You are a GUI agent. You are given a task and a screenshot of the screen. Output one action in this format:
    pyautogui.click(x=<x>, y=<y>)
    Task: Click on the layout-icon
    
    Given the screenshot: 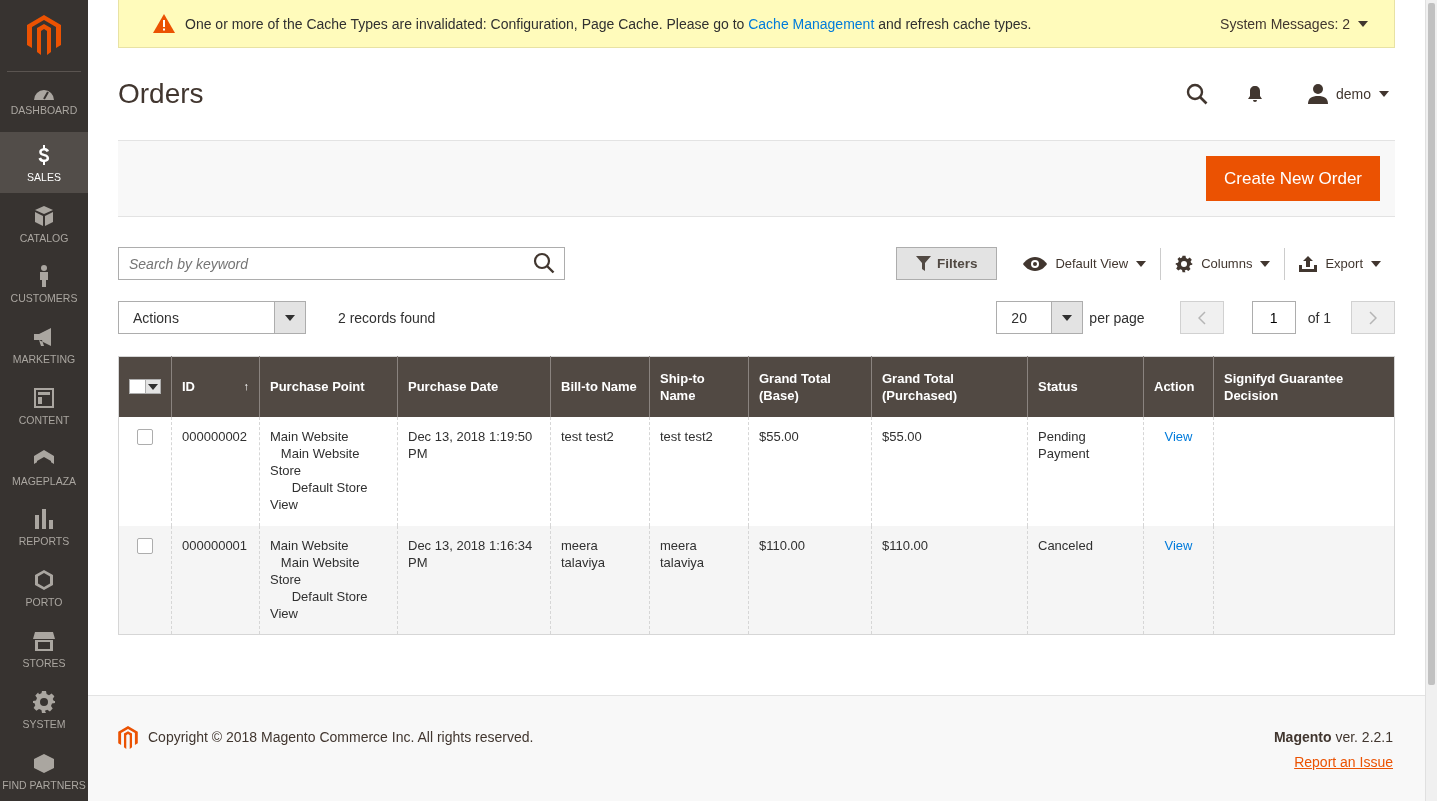 What is the action you would take?
    pyautogui.click(x=44, y=397)
    